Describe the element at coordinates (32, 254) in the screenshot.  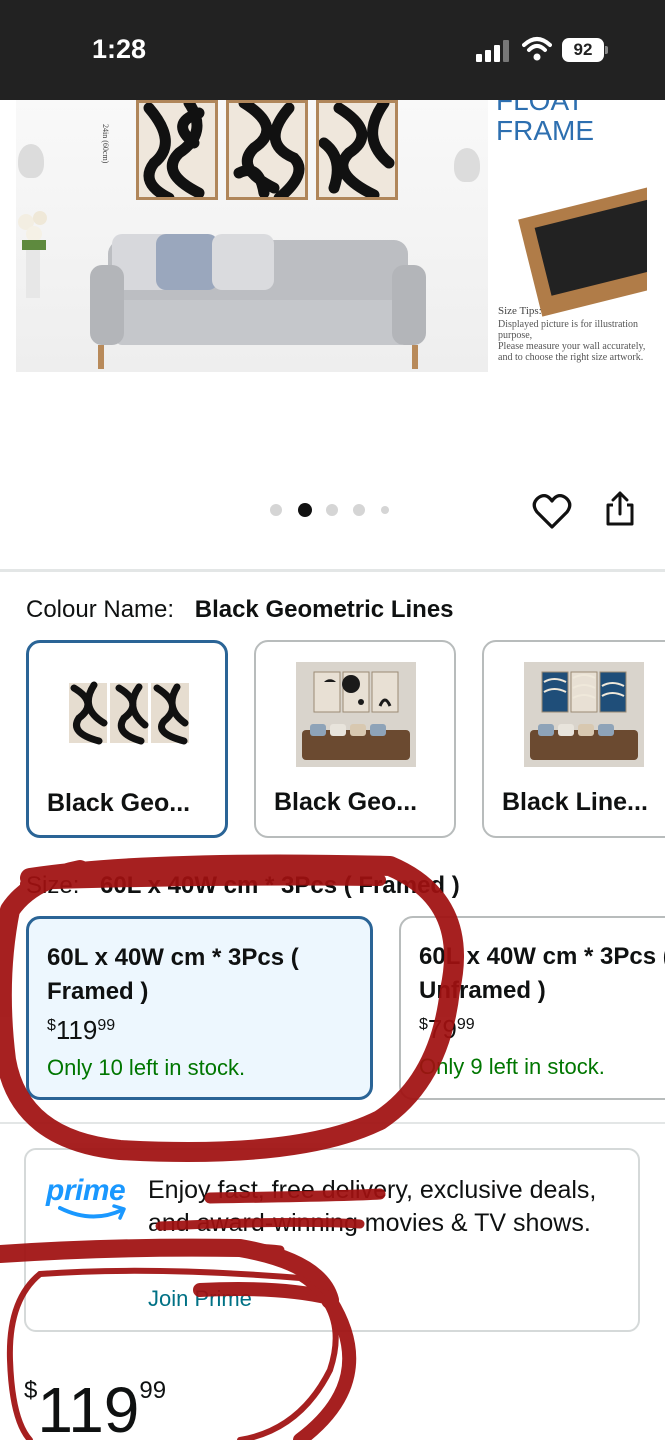
I see `flower-vase` at that location.